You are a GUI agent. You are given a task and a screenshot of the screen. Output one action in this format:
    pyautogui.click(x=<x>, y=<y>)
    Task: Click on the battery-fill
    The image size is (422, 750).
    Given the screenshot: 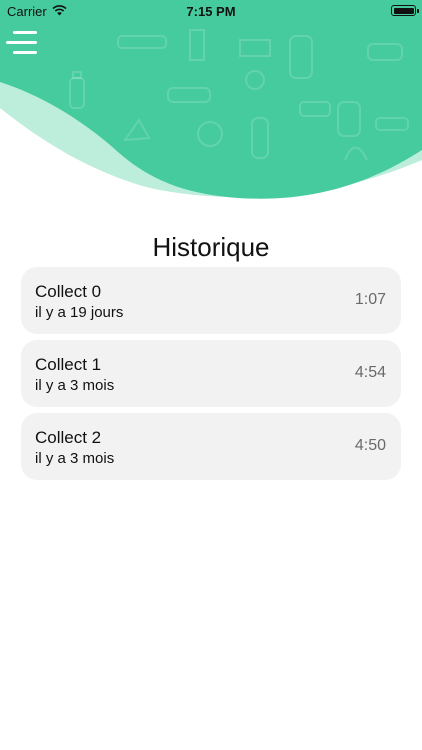 What is the action you would take?
    pyautogui.click(x=403, y=10)
    